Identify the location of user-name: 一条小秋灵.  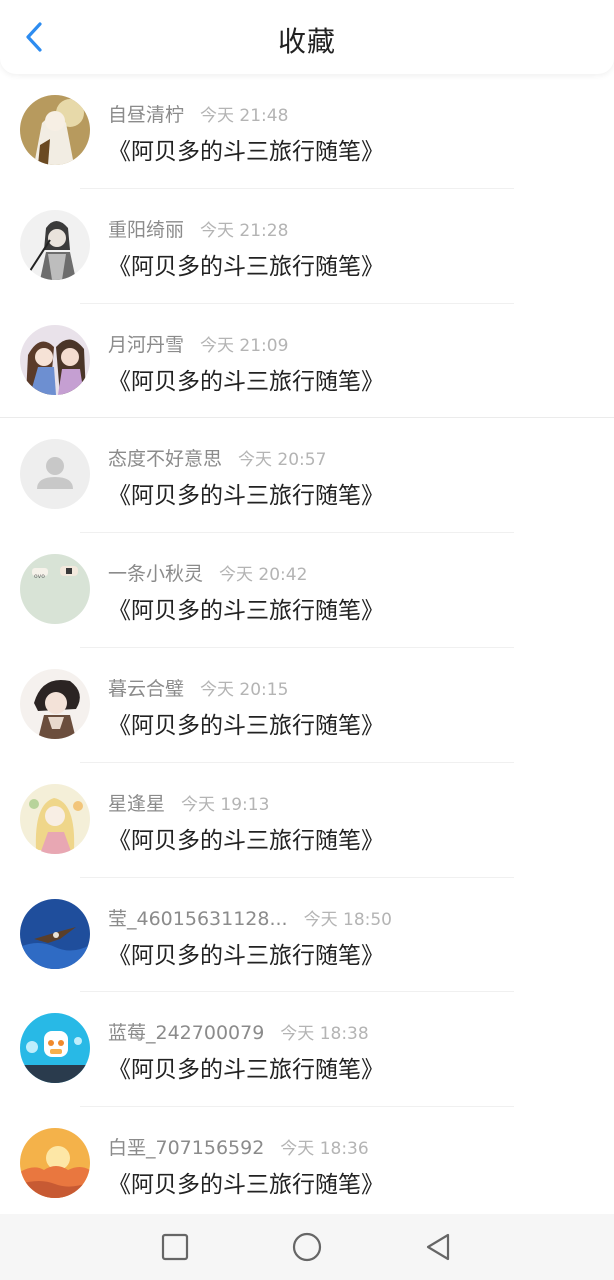
(155, 574).